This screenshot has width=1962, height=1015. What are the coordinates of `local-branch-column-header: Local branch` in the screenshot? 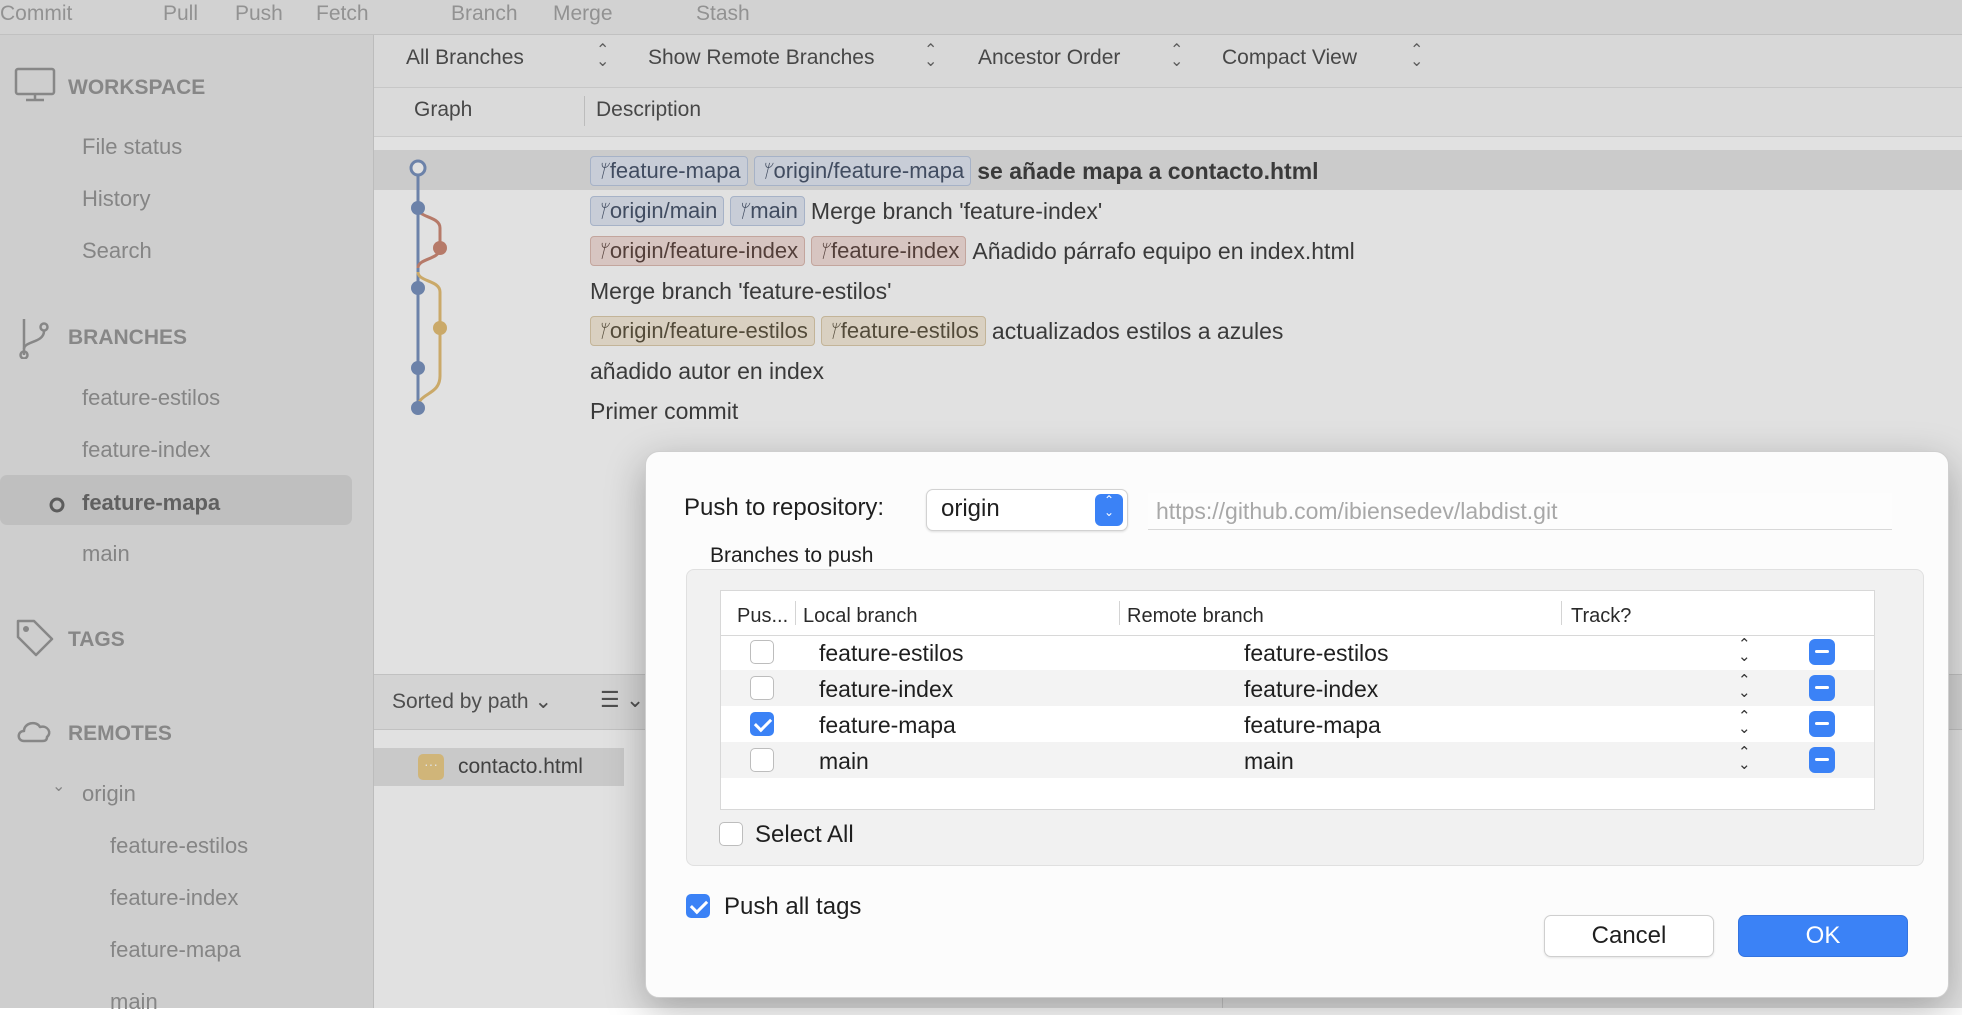 It's located at (860, 616).